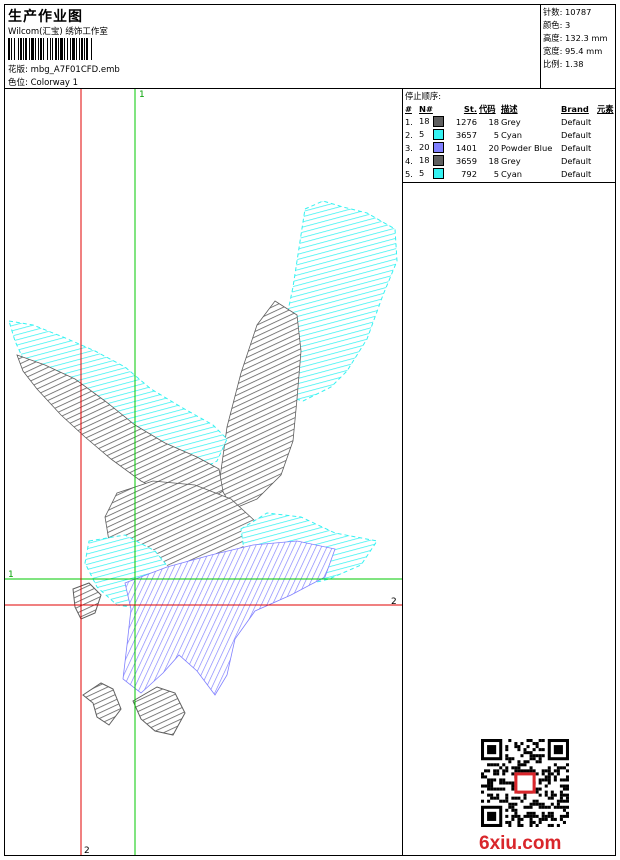  Describe the element at coordinates (520, 843) in the screenshot. I see `watermark-logo: 6xiu.com` at that location.